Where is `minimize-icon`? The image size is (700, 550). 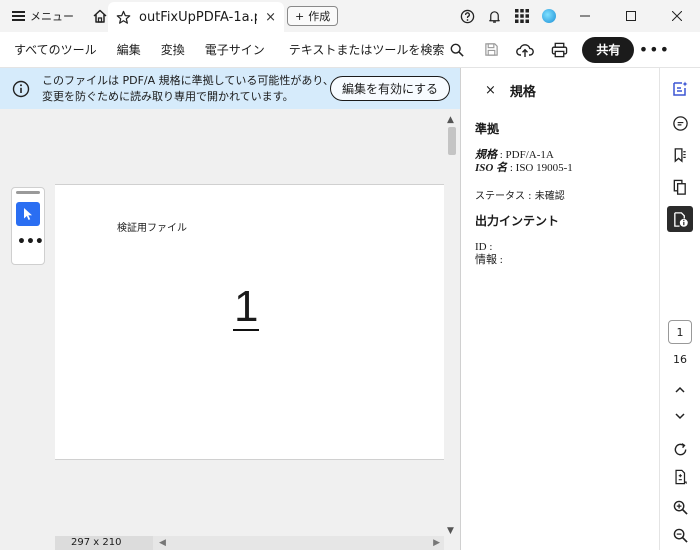
minimize-icon is located at coordinates (585, 16).